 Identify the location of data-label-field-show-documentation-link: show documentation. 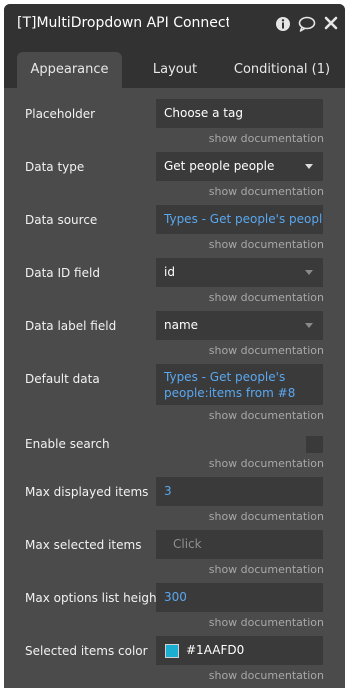
(266, 350).